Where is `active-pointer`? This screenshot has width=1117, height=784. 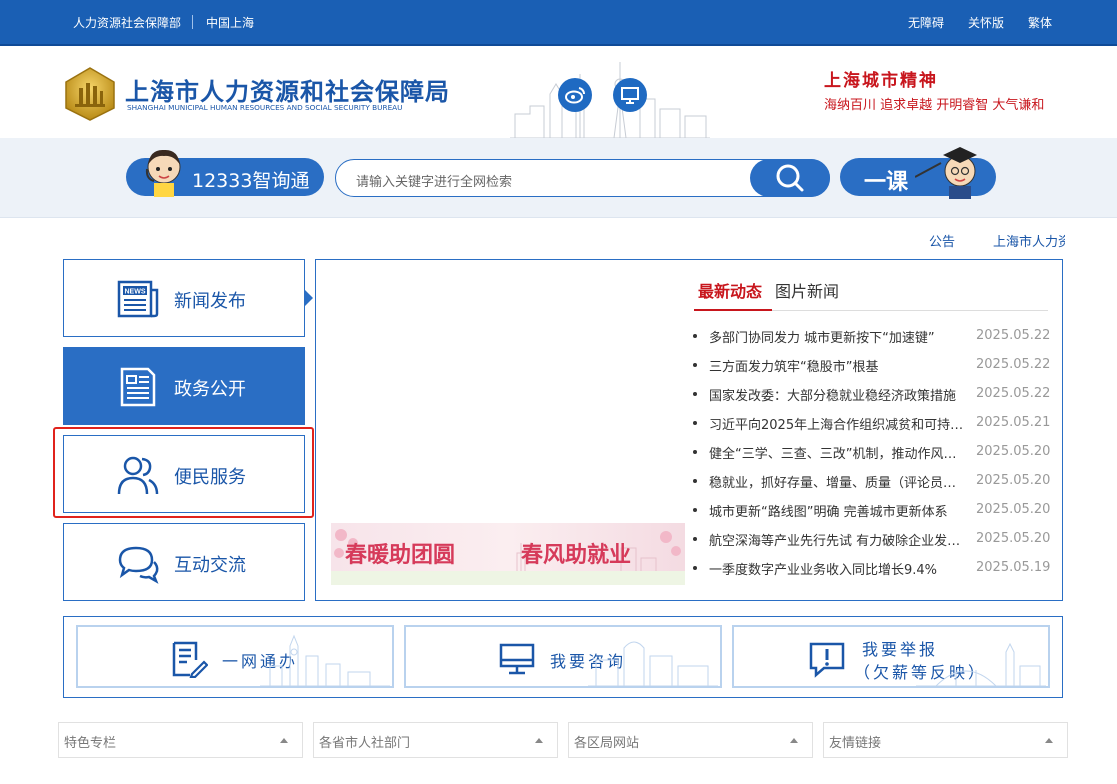 active-pointer is located at coordinates (309, 298).